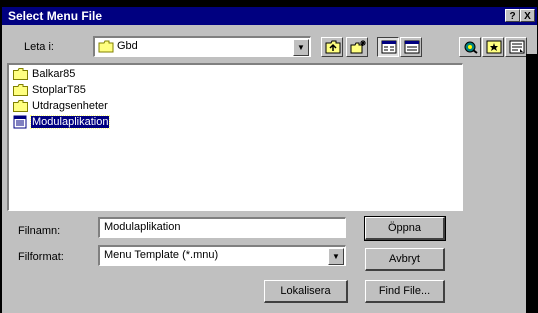 This screenshot has width=538, height=313. Describe the element at coordinates (70, 106) in the screenshot. I see `file-name: Utdragsenheter` at that location.